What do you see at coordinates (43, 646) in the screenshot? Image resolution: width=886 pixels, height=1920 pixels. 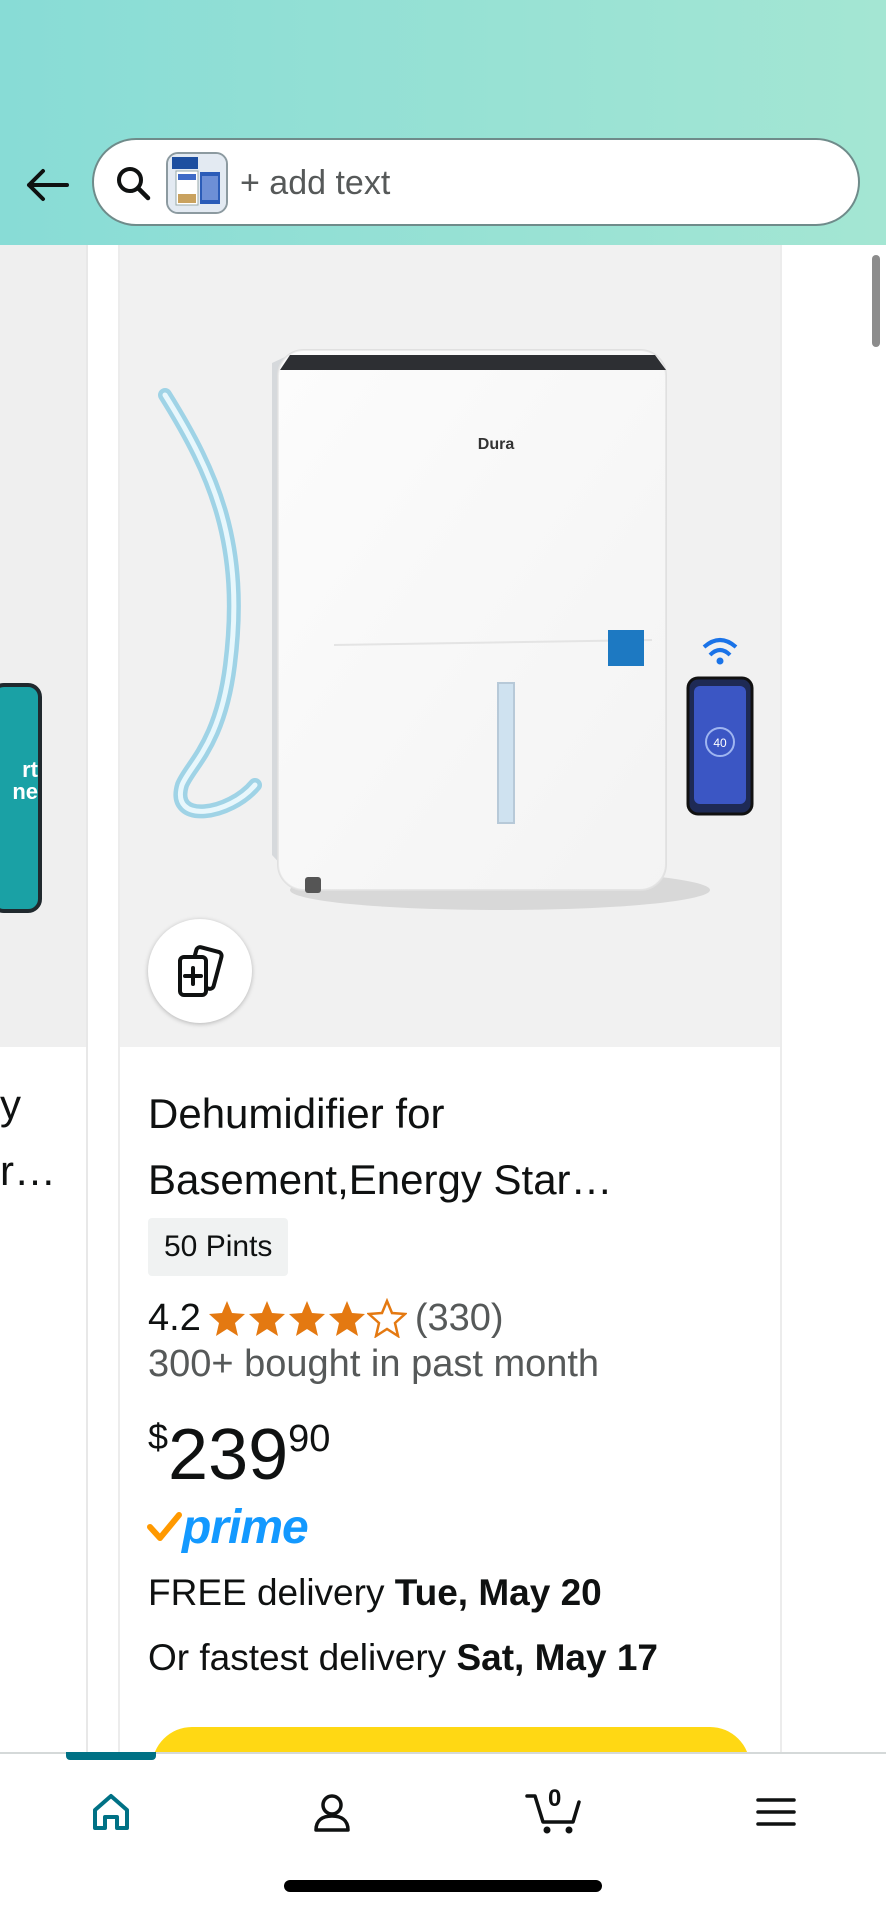 I see `previous-product-image: rt ne` at bounding box center [43, 646].